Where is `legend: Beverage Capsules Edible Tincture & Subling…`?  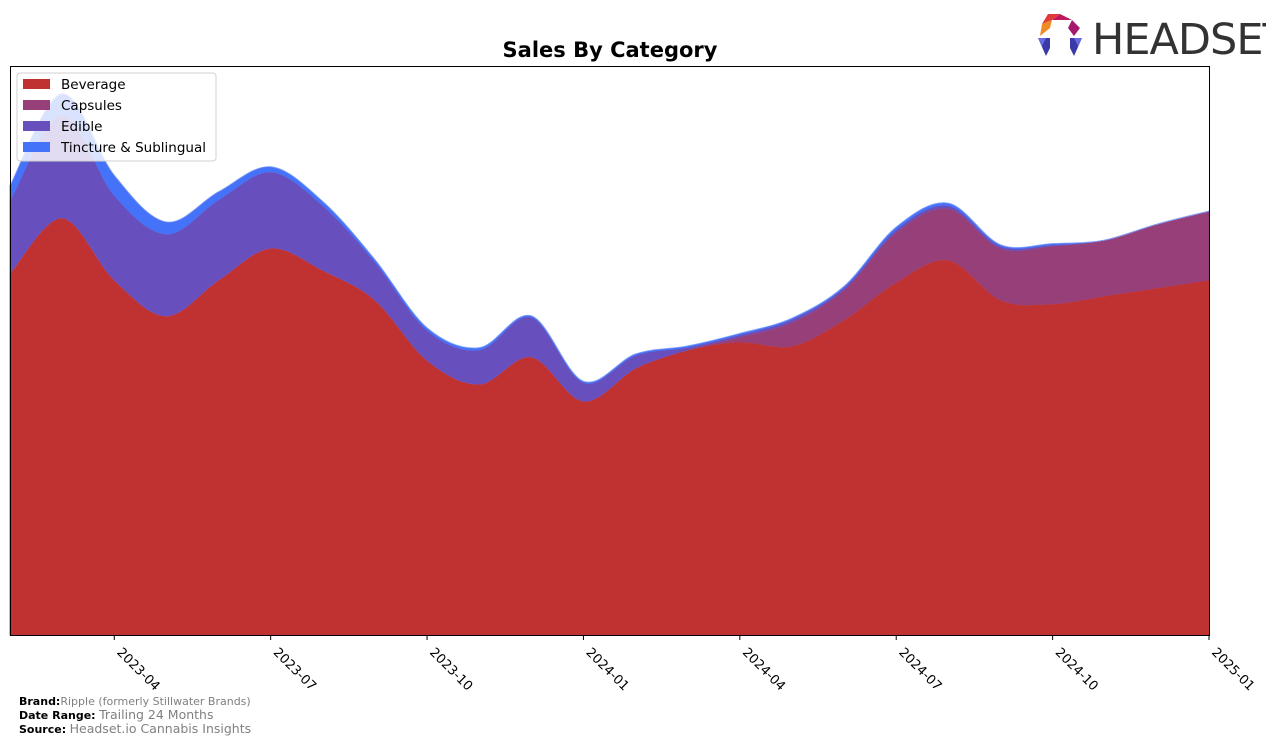
legend: Beverage Capsules Edible Tincture & Subling… is located at coordinates (116, 117).